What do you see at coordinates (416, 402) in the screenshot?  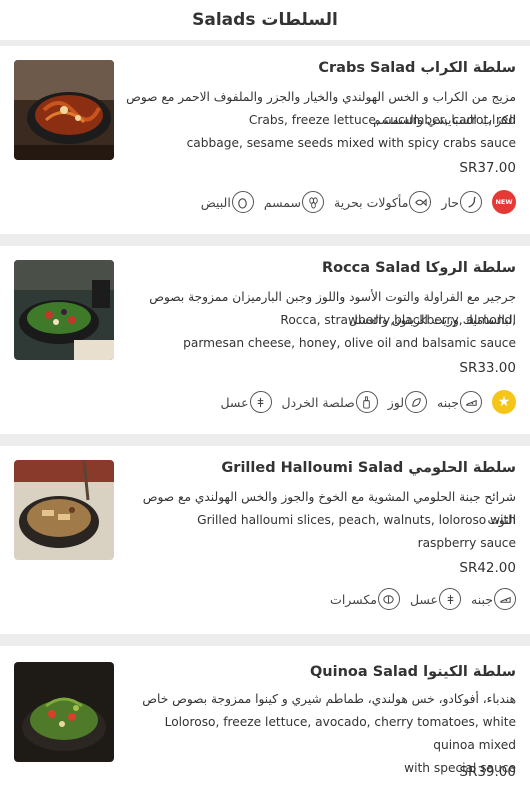 I see `almond-icon` at bounding box center [416, 402].